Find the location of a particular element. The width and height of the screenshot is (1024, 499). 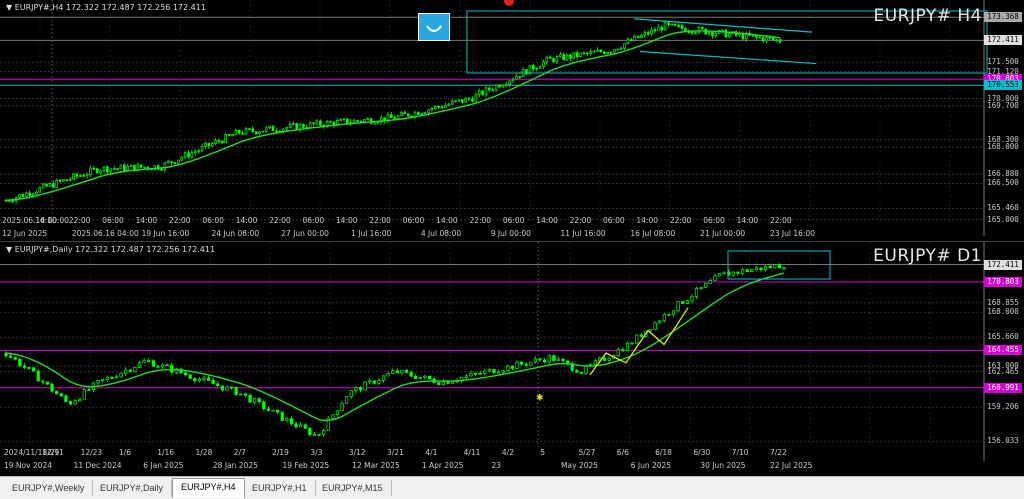

time-label: 12 Mar 2025 is located at coordinates (376, 465).